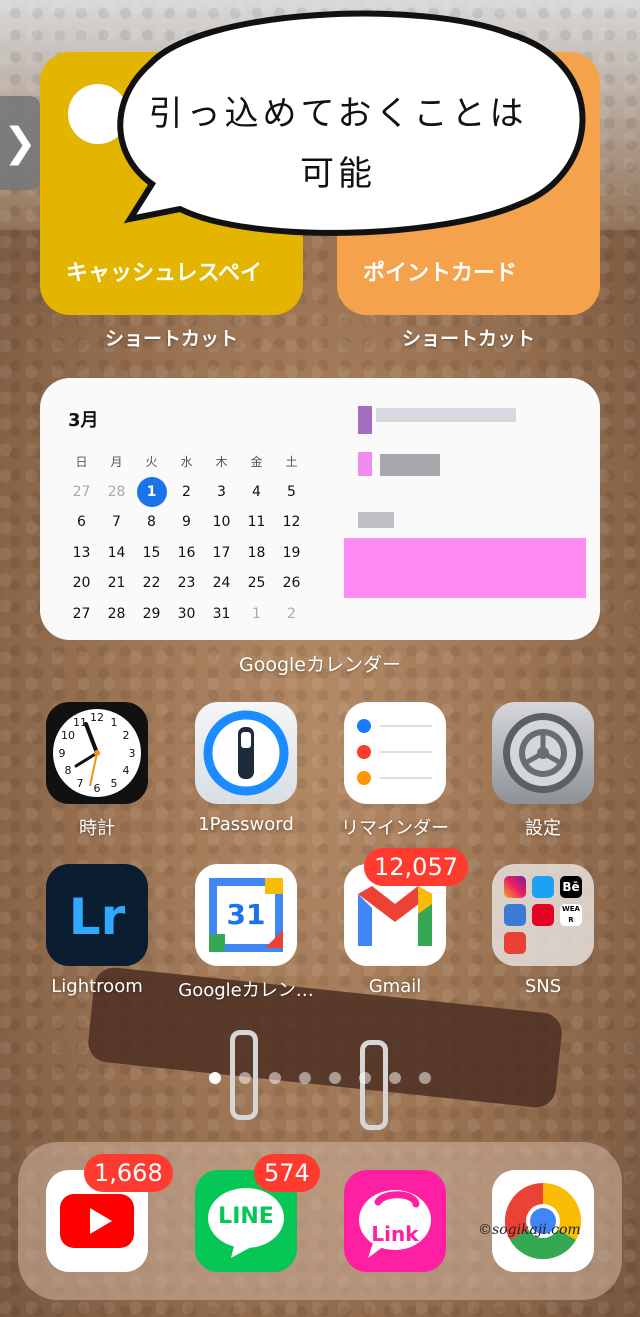 The width and height of the screenshot is (640, 1317). I want to click on calendar-week: 20 21 22 23 24 25 26, so click(204, 583).